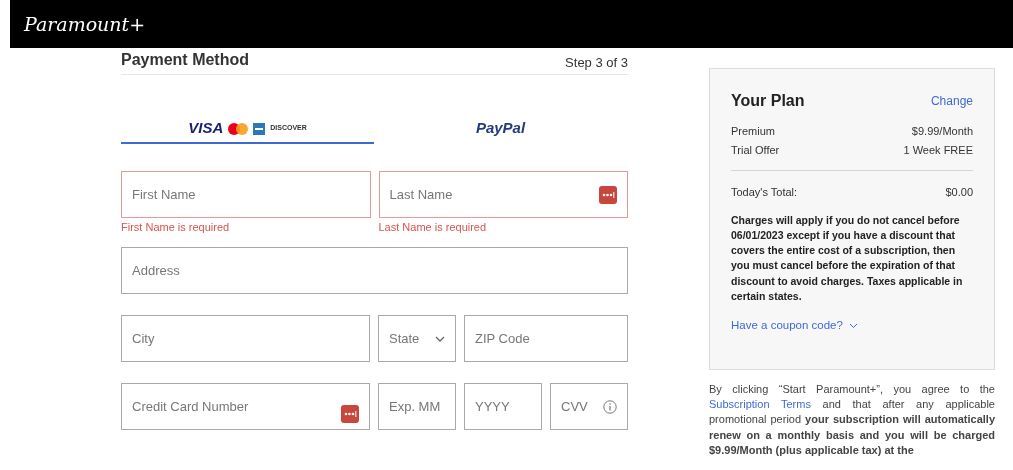 This screenshot has width=1013, height=470. Describe the element at coordinates (185, 60) in the screenshot. I see `page-title: Payment Method` at that location.